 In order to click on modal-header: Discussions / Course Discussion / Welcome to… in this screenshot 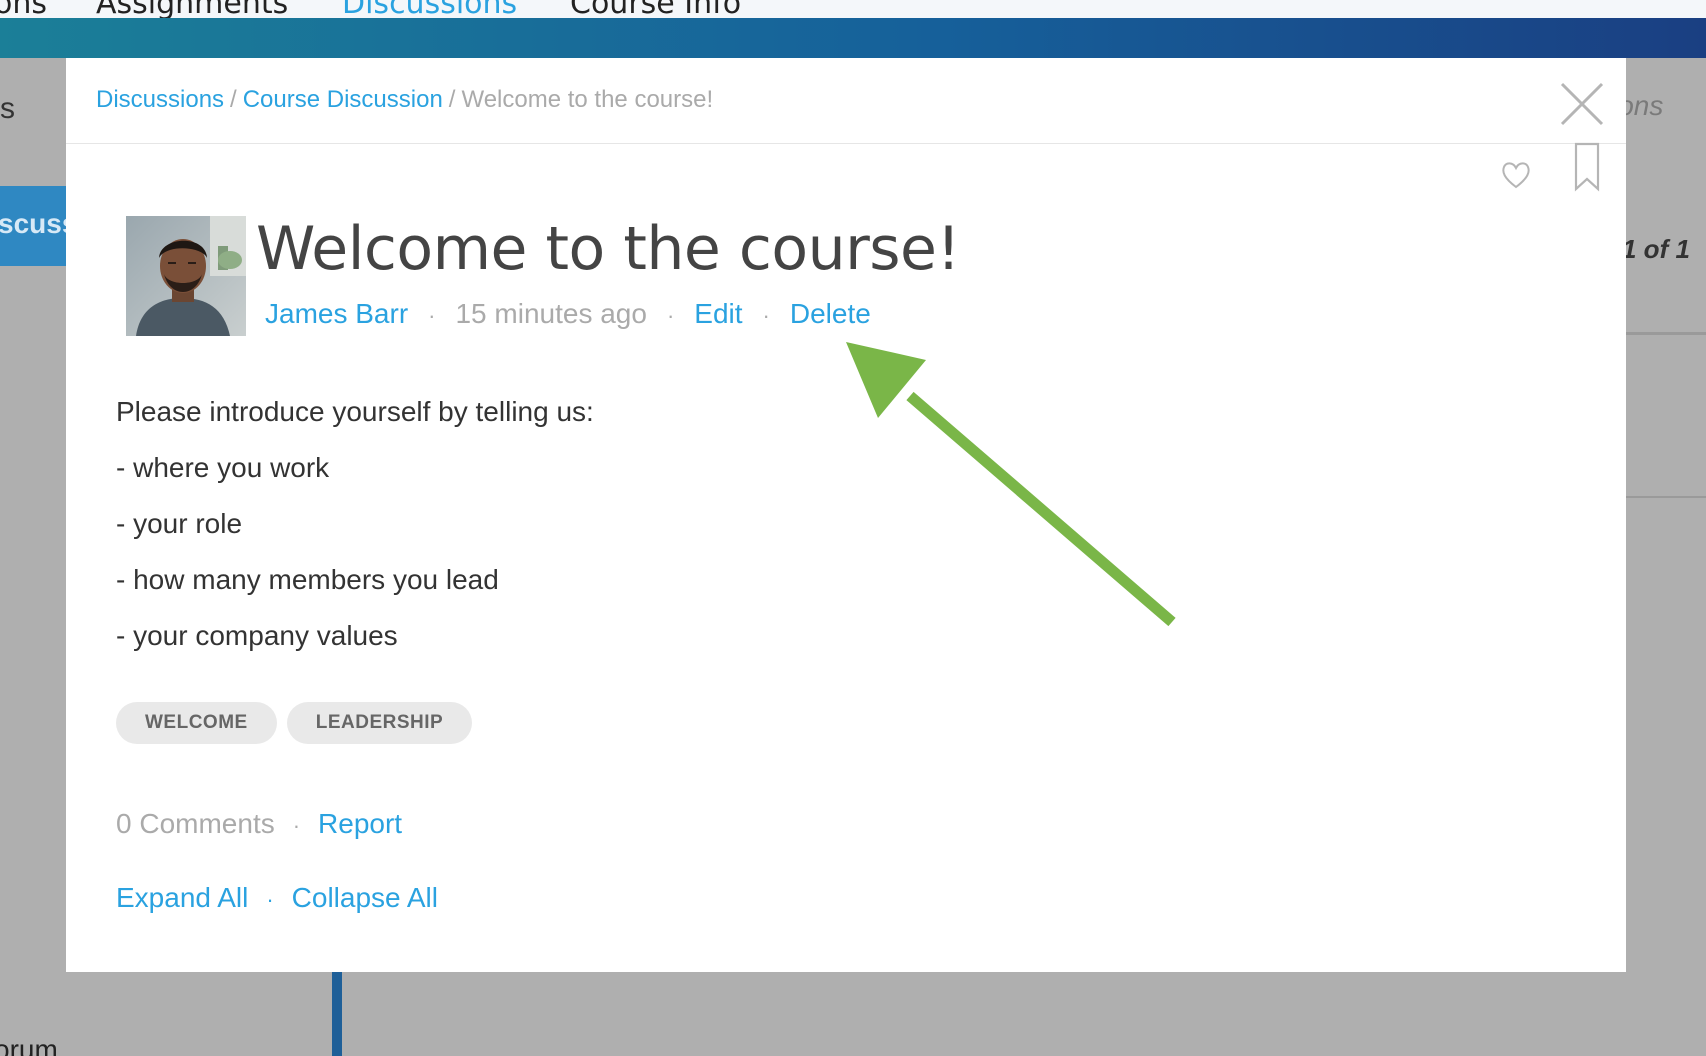, I will do `click(846, 101)`.